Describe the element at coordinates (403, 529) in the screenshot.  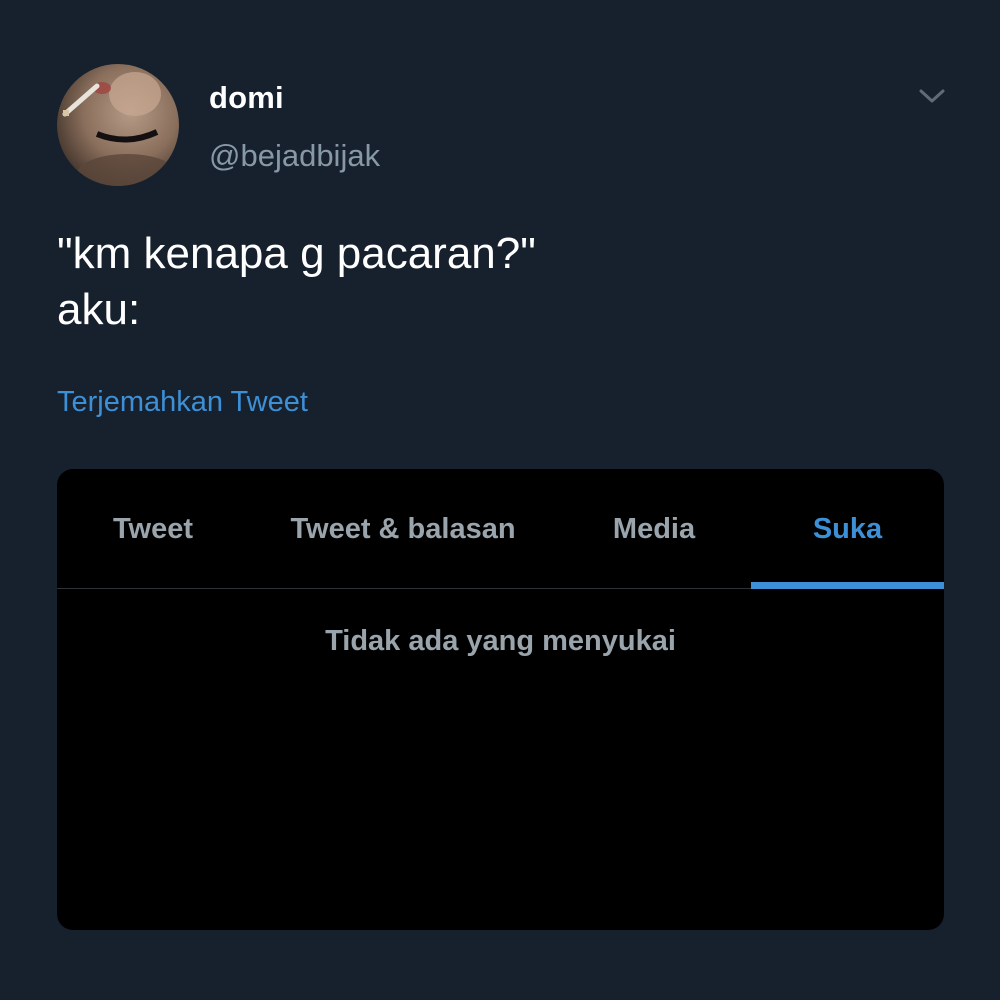
I see `tab-tweet-and-replies: Tweet & balasan` at that location.